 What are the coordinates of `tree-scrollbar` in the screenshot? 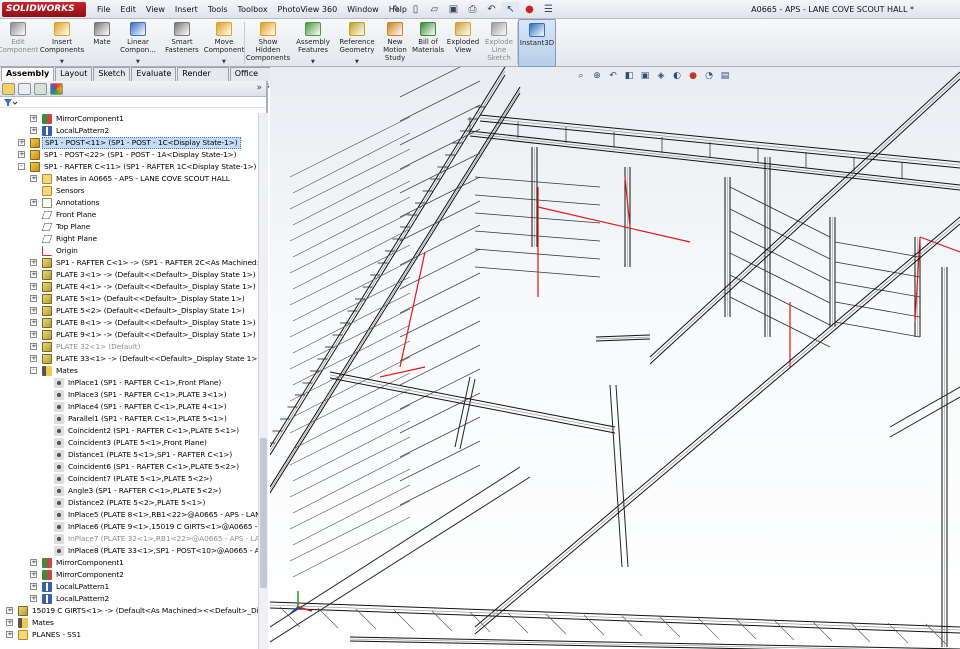 It's located at (263, 381).